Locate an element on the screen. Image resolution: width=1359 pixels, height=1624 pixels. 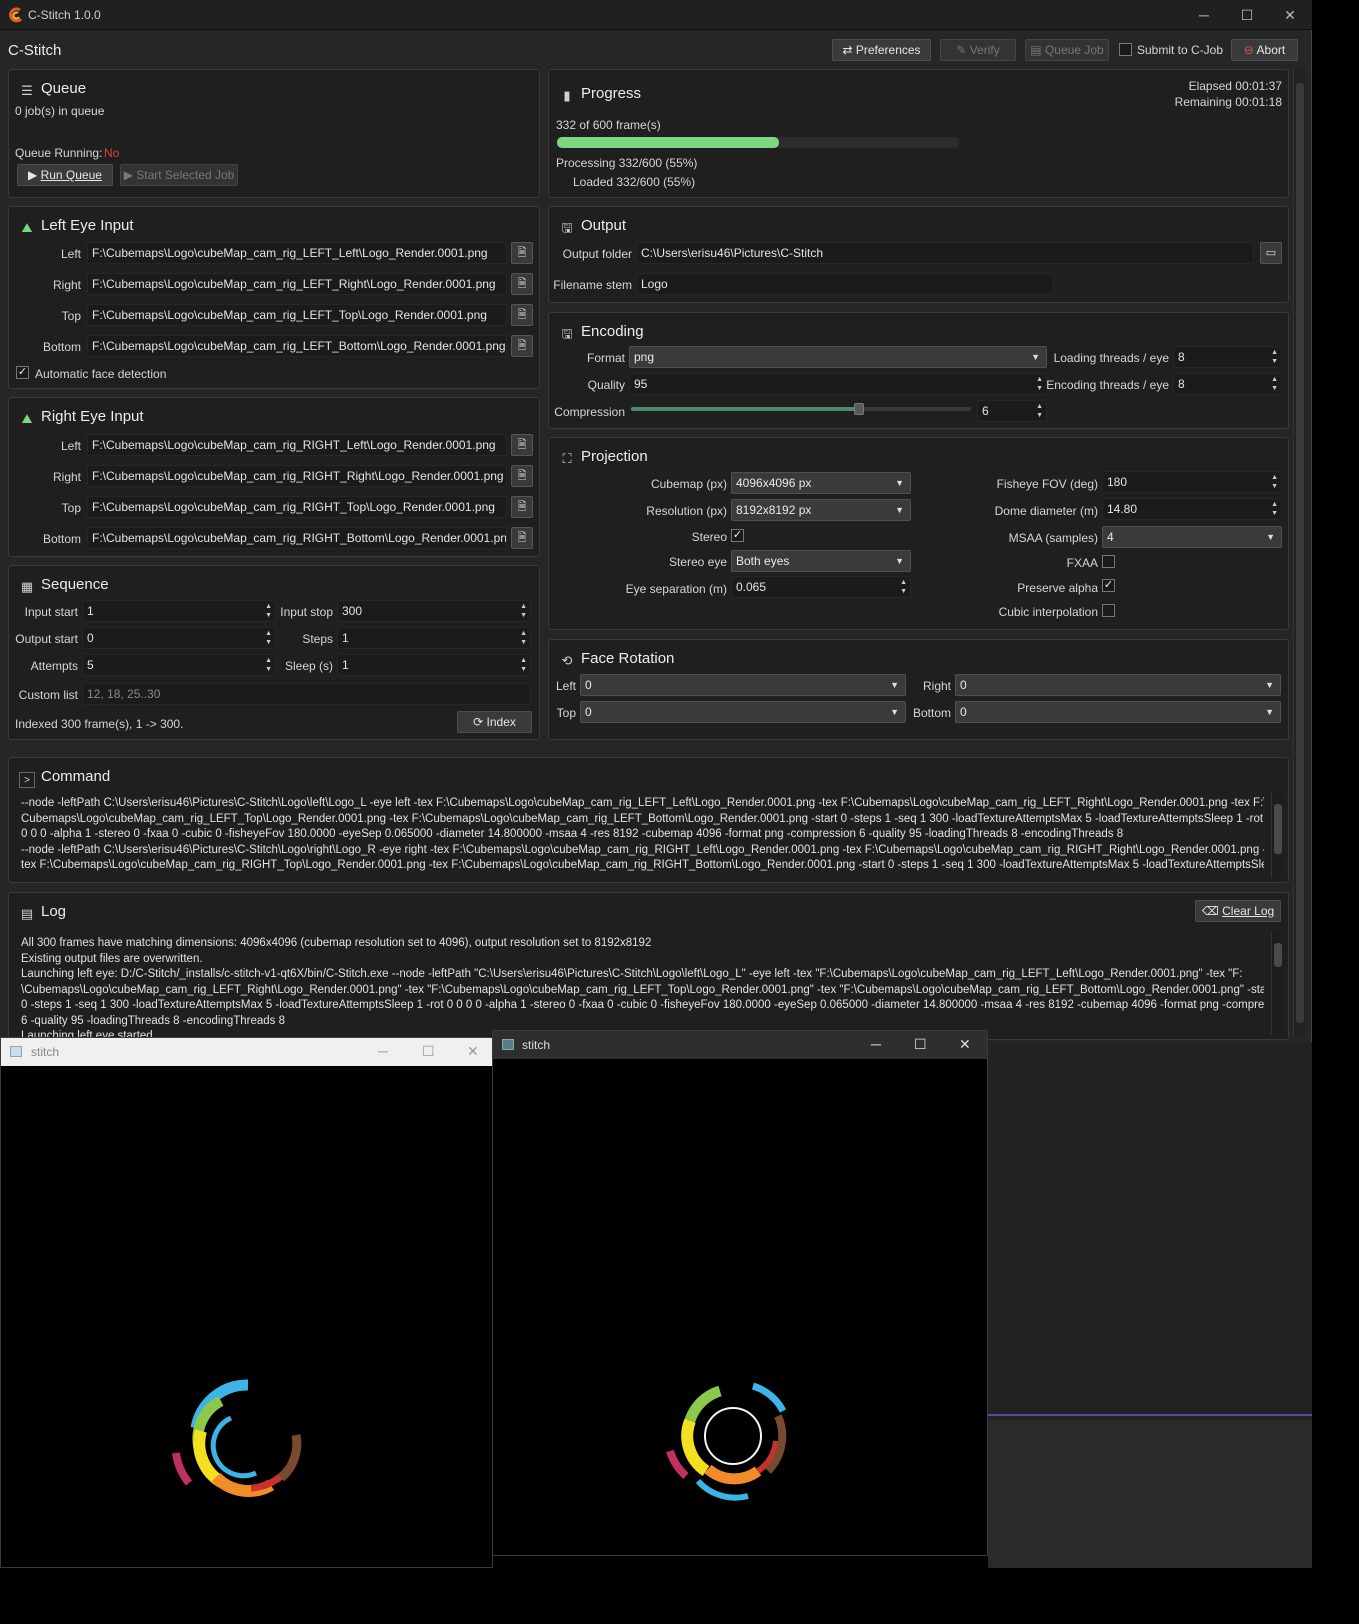
dome-diameter-spinbox: 14.80 ▲ ▼ is located at coordinates (1192, 509).